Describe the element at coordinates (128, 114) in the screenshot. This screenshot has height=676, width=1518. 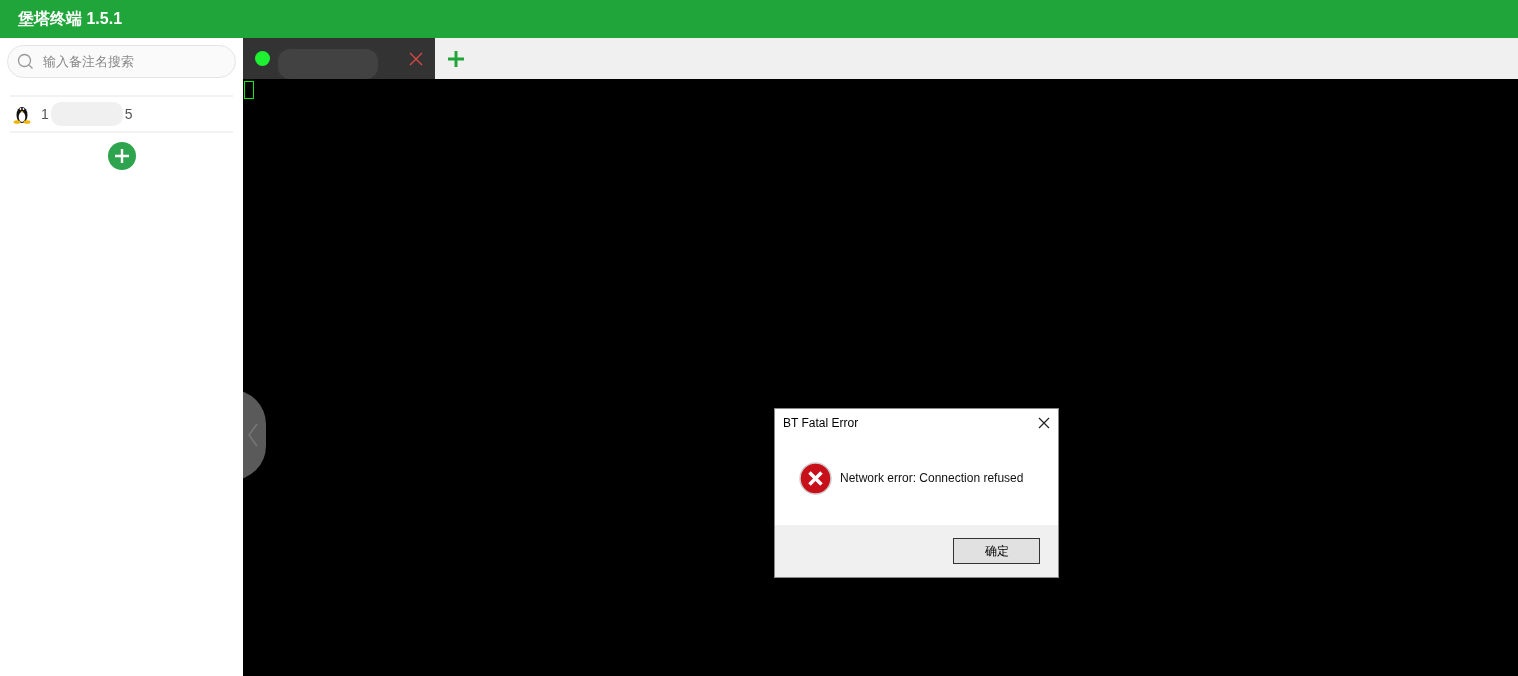
I see `host-label-end: 5` at that location.